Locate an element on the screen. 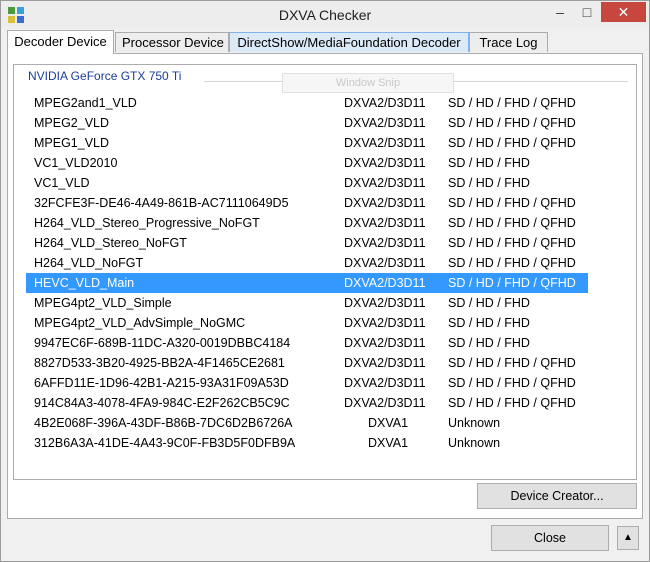 This screenshot has width=650, height=562. decoder-row: VC1_VLD DXVA2/D3D11 SD / HD / FHD is located at coordinates (307, 183).